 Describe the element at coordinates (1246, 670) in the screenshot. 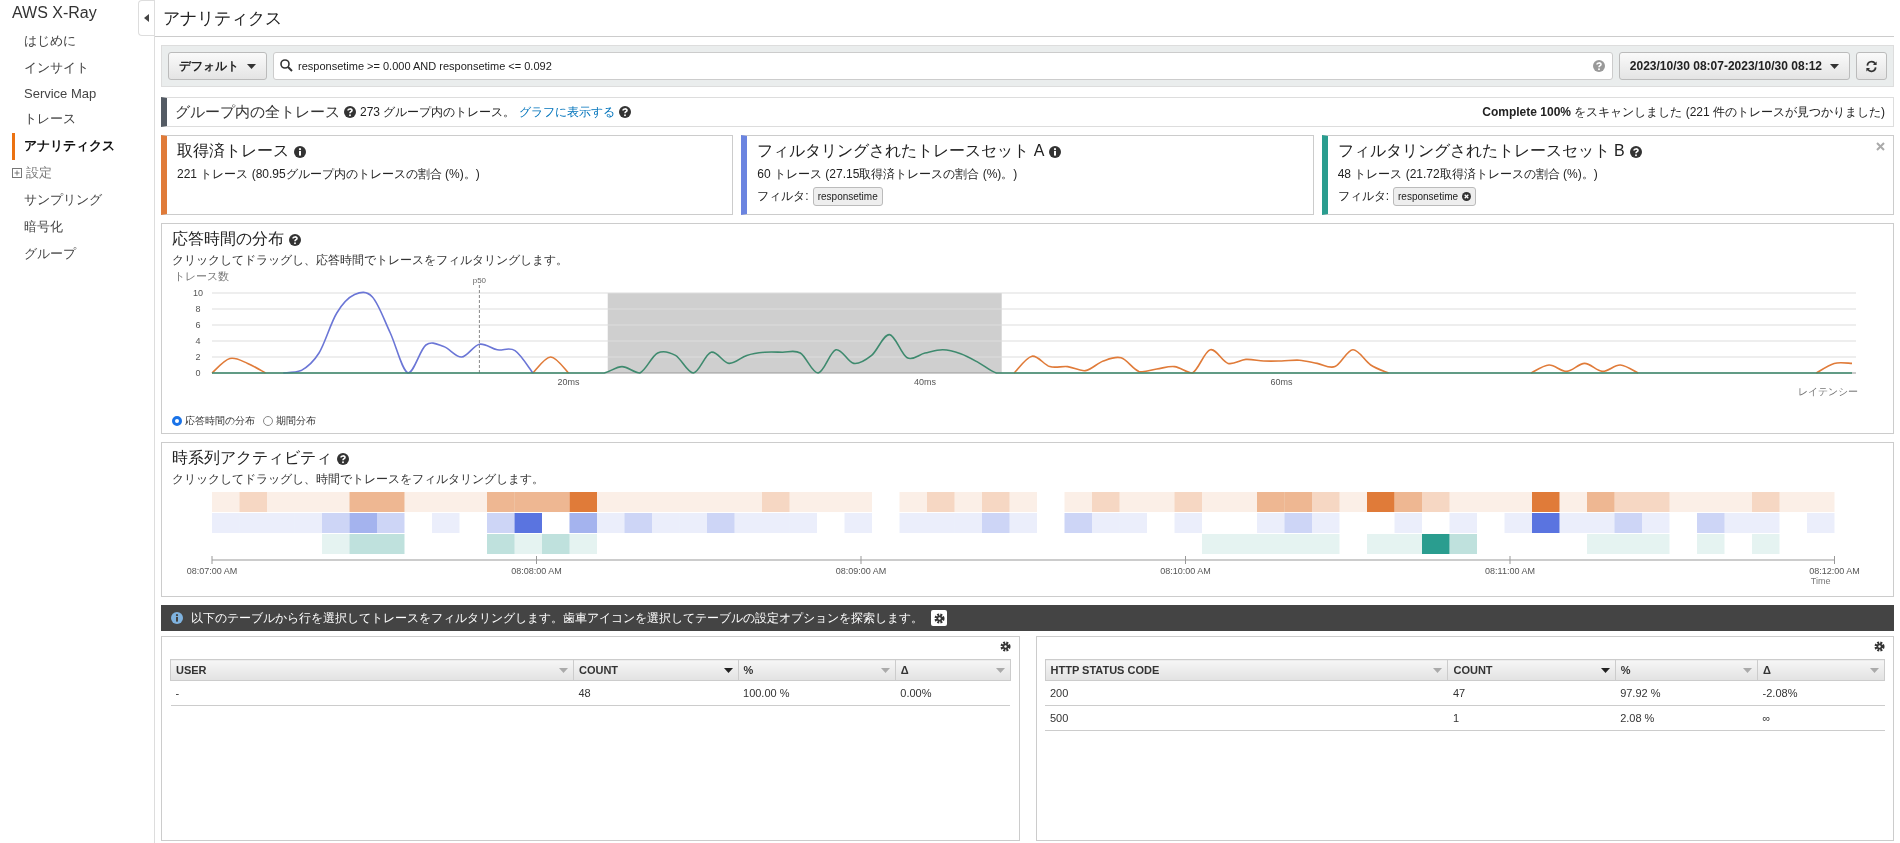

I see `column-header: HTTP STATUS CODE` at that location.